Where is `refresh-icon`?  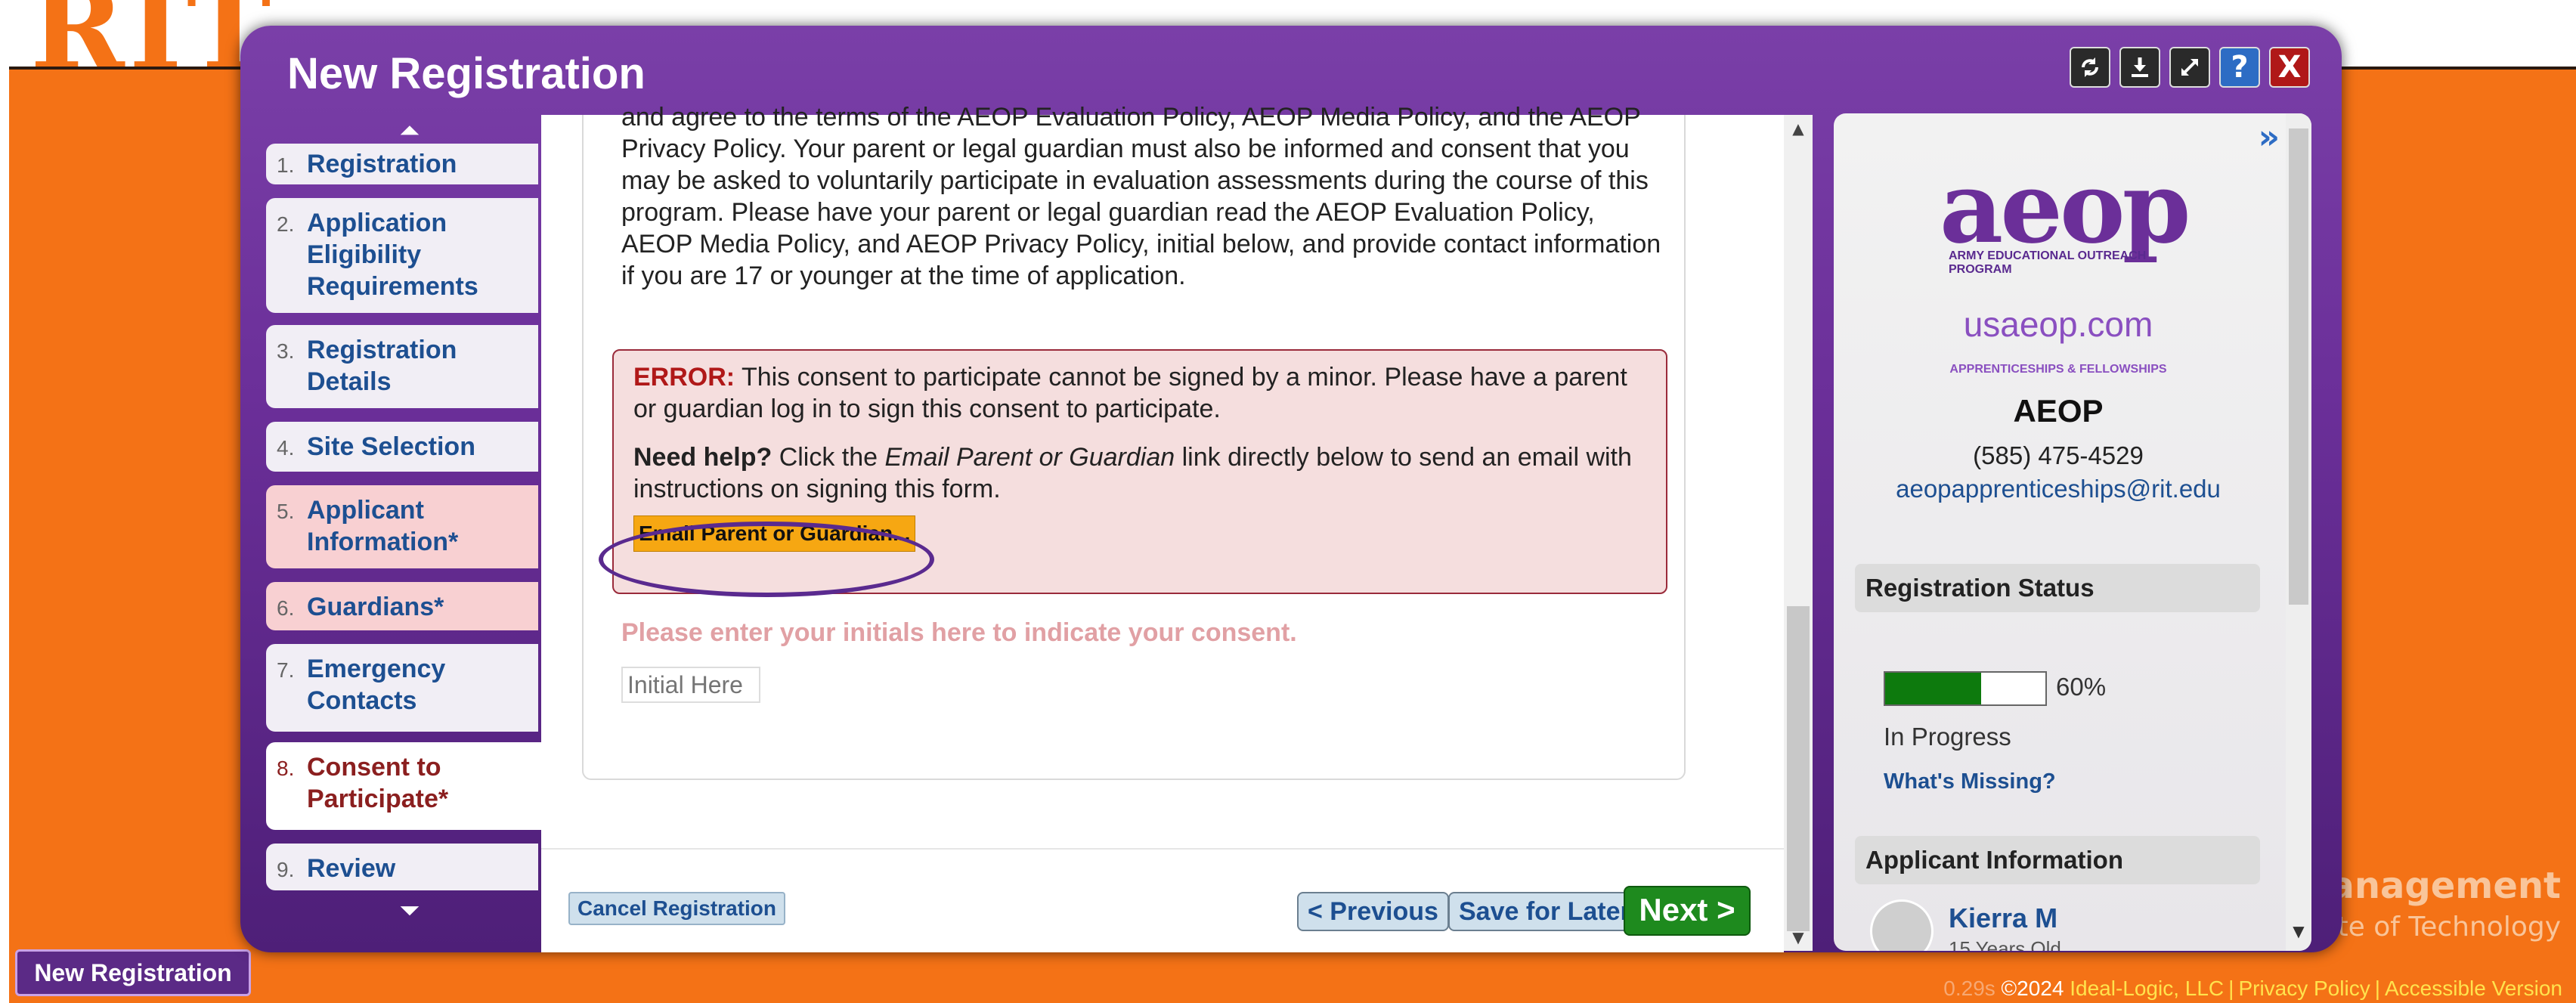
refresh-icon is located at coordinates (2090, 67).